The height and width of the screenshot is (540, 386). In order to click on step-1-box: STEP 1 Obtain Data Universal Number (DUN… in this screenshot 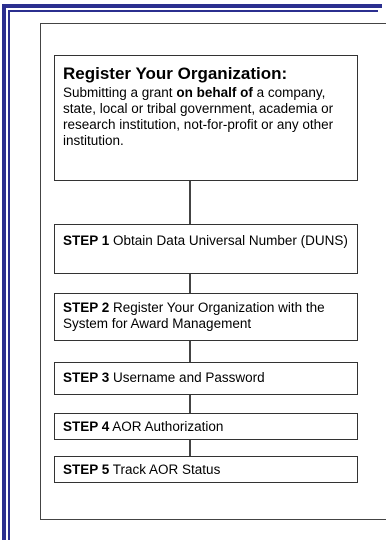, I will do `click(206, 249)`.